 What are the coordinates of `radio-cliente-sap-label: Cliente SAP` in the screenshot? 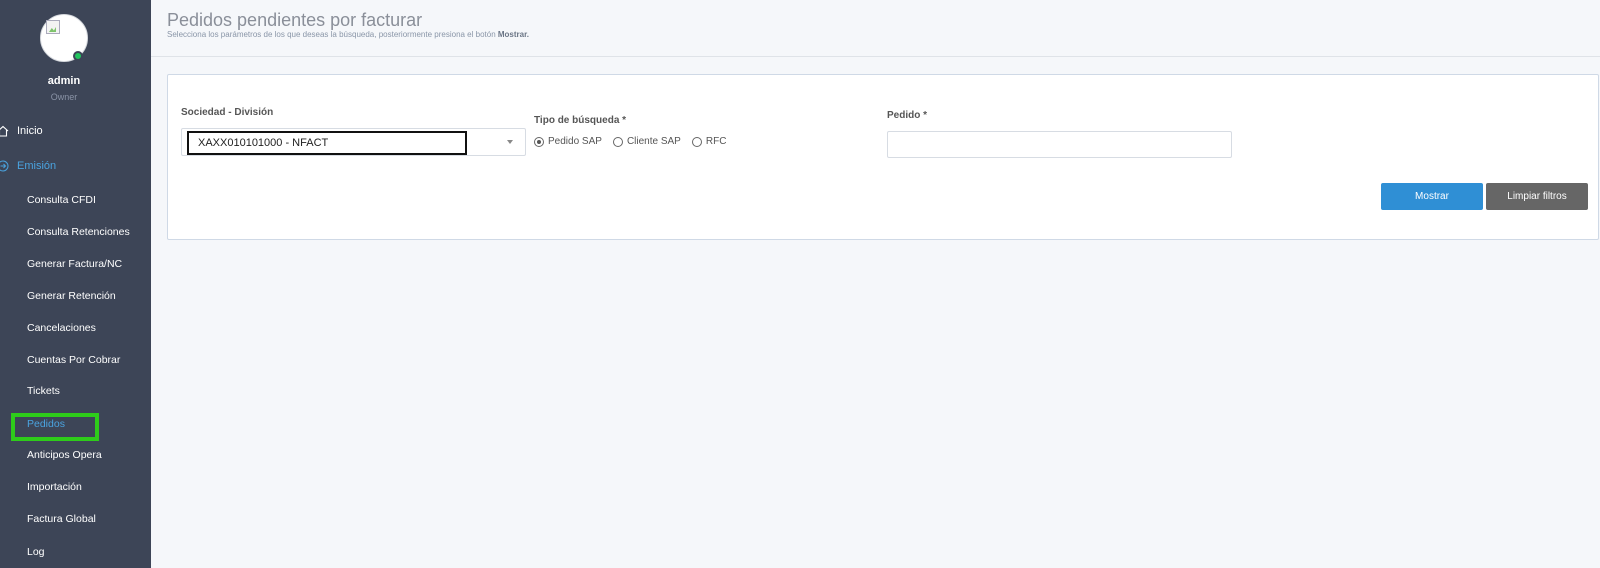 It's located at (653, 141).